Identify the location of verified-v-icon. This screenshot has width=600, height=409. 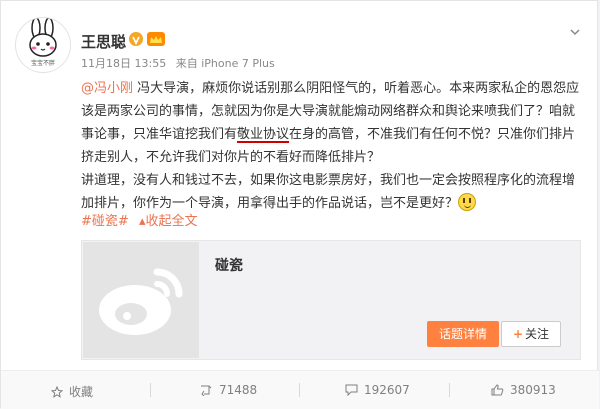
(136, 39).